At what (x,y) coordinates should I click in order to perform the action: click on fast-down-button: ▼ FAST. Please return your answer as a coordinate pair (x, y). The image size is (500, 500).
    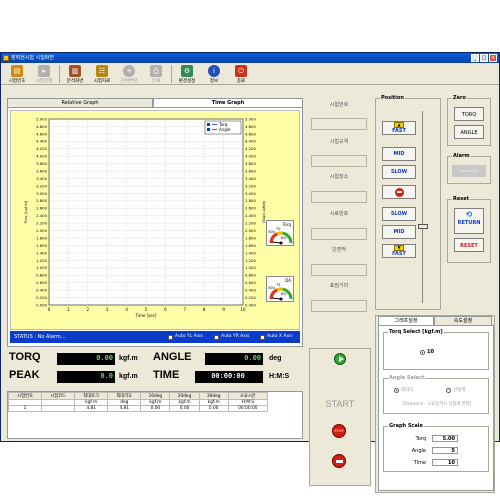
    Looking at the image, I should click on (399, 251).